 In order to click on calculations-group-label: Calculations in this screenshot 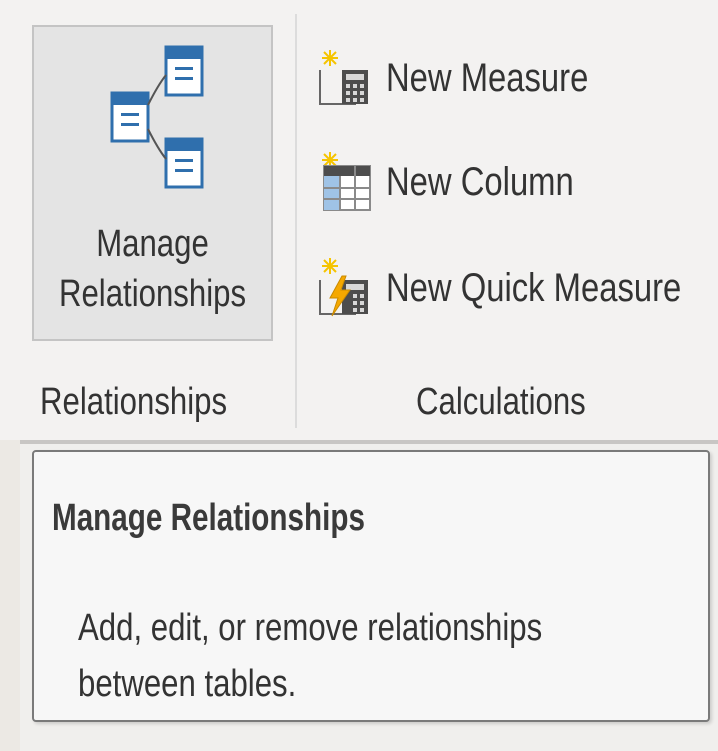, I will do `click(501, 402)`.